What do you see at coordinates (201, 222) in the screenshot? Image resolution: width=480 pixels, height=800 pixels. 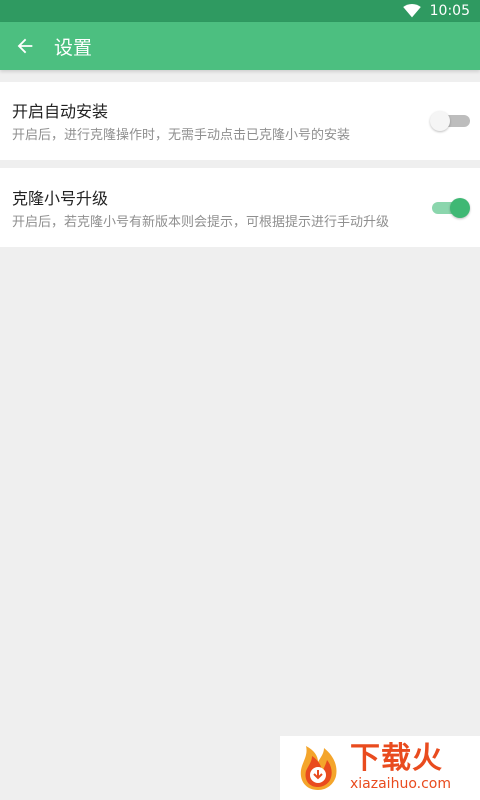 I see `setting-description: 开启后，若克隆小号有新版本则会提示，可根据提示进行手动升级` at bounding box center [201, 222].